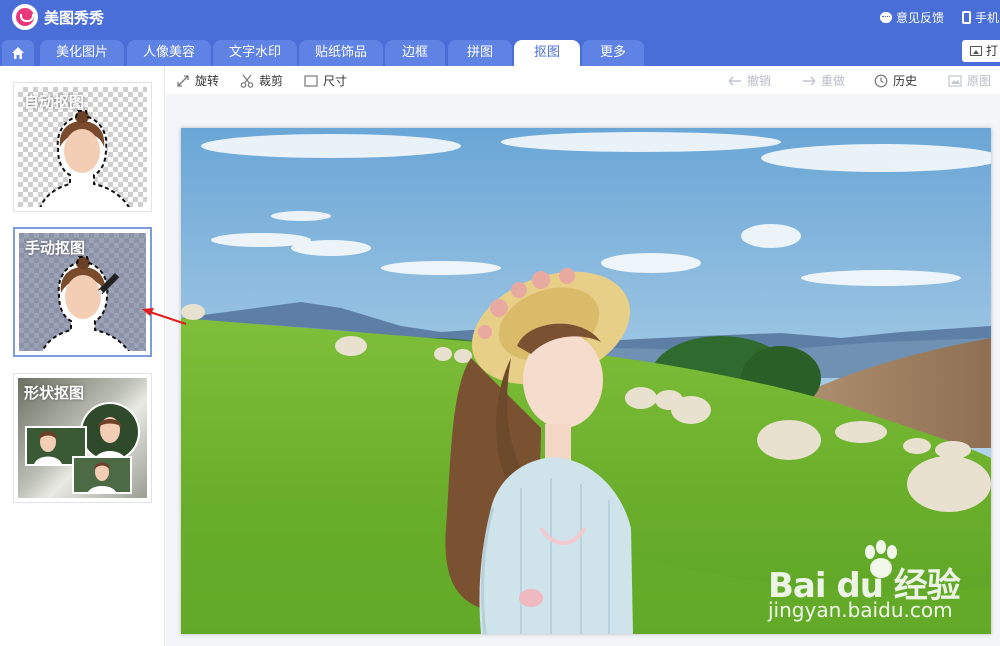 The height and width of the screenshot is (646, 1000). What do you see at coordinates (547, 53) in the screenshot?
I see `tab-cutout: 抠图` at bounding box center [547, 53].